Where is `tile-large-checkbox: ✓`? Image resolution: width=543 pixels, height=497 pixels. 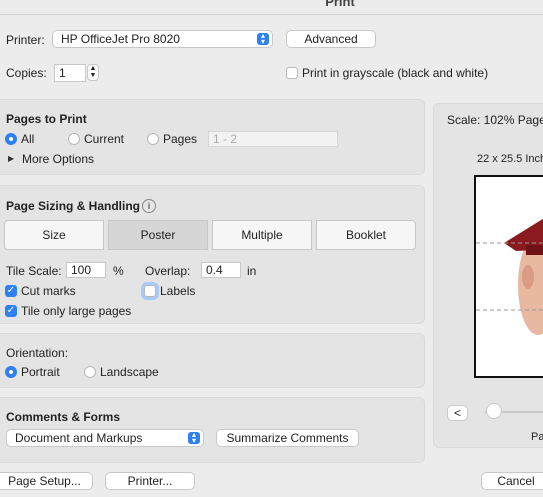 tile-large-checkbox: ✓ is located at coordinates (11, 311).